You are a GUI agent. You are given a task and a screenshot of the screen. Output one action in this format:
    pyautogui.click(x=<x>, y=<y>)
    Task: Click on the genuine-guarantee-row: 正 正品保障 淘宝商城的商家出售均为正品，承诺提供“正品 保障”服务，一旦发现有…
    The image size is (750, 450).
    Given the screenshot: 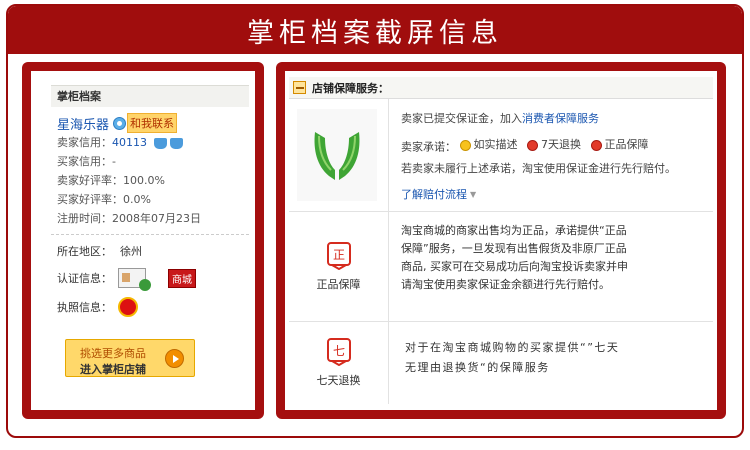 What is the action you would take?
    pyautogui.click(x=501, y=267)
    